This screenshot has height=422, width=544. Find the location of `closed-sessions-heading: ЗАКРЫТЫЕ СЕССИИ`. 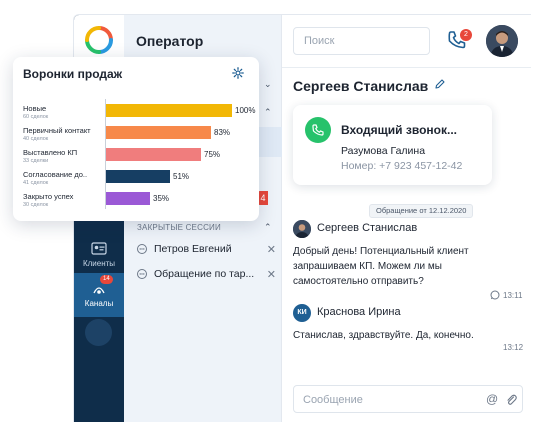

closed-sessions-heading: ЗАКРЫТЫЕ СЕССИИ is located at coordinates (179, 227).